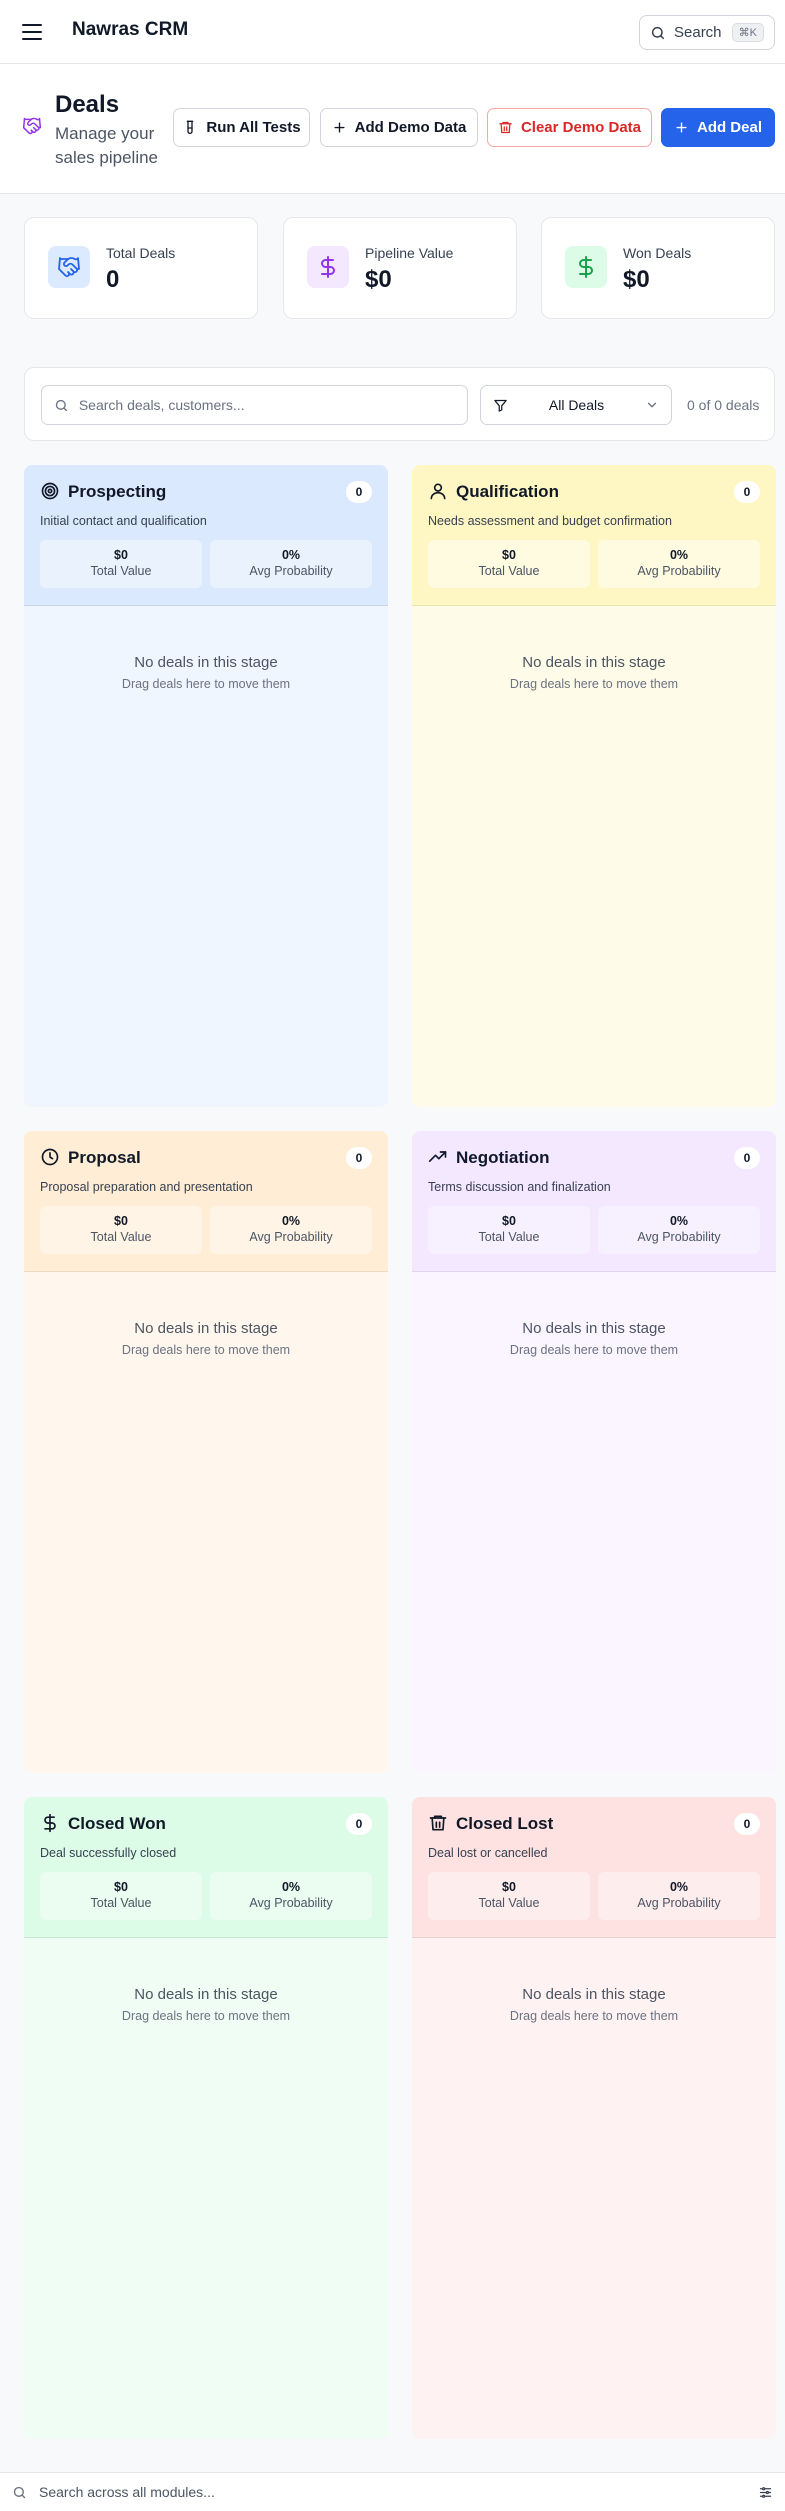 The width and height of the screenshot is (785, 2511). What do you see at coordinates (266, 405) in the screenshot?
I see `deal-search-input` at bounding box center [266, 405].